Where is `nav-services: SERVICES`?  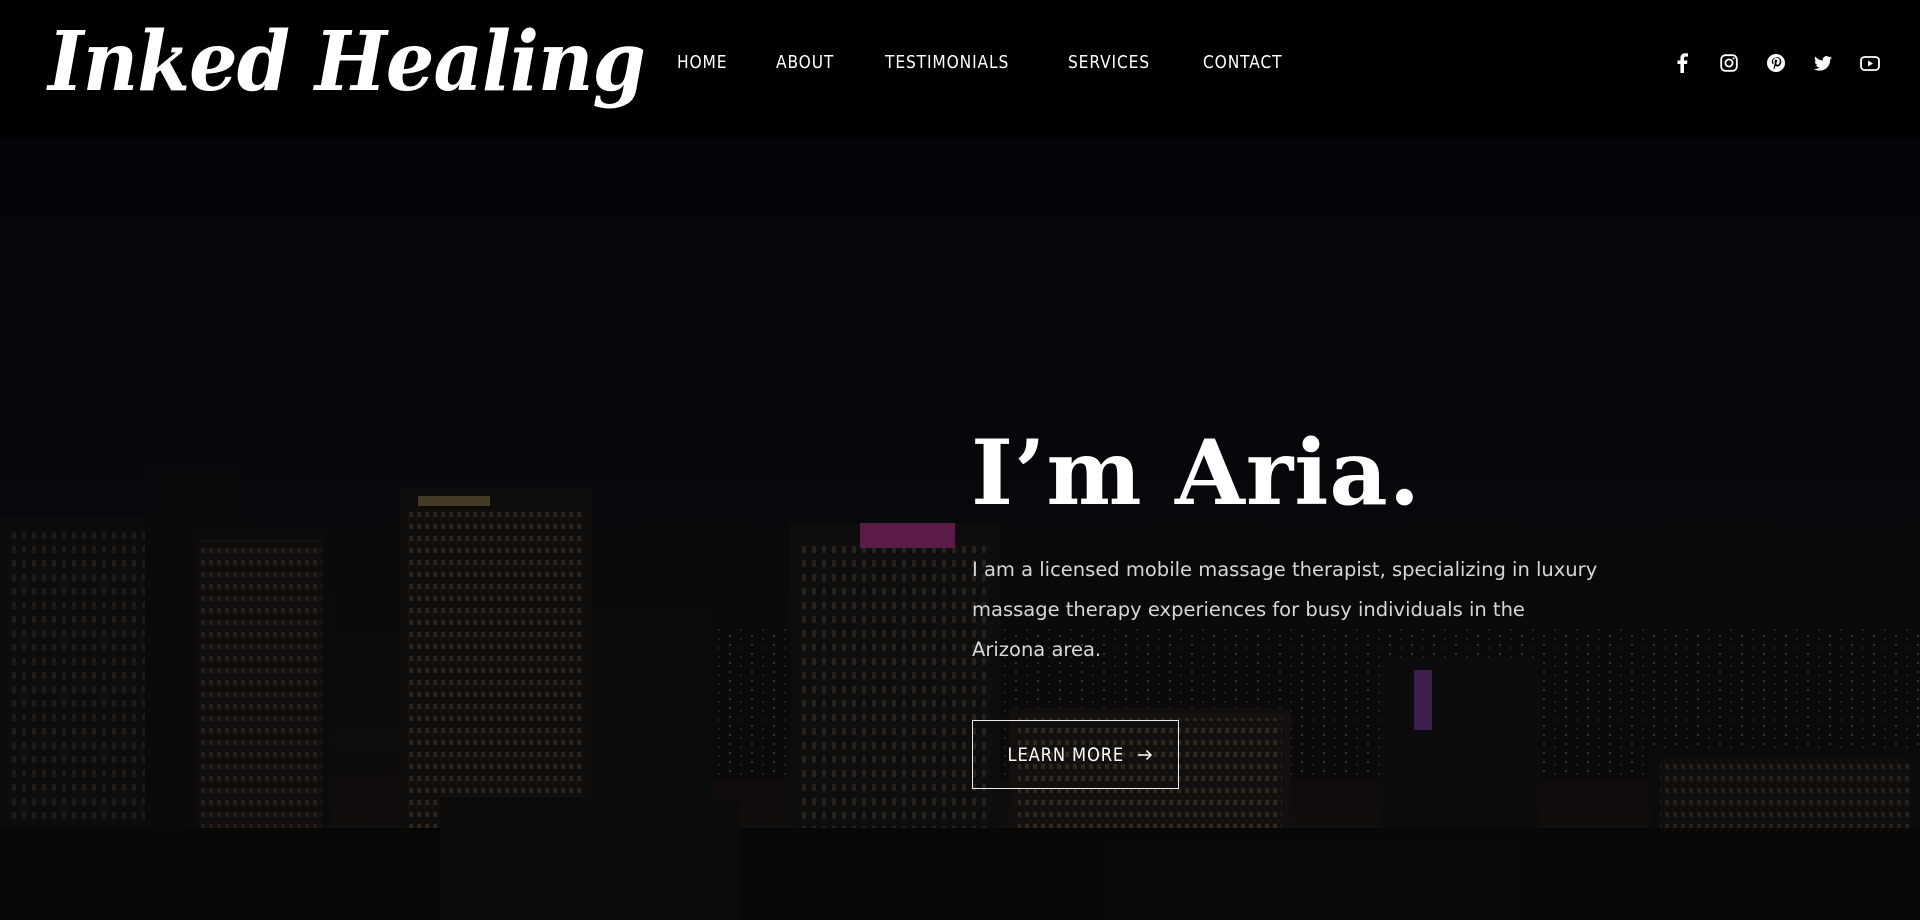 nav-services: SERVICES is located at coordinates (1109, 62).